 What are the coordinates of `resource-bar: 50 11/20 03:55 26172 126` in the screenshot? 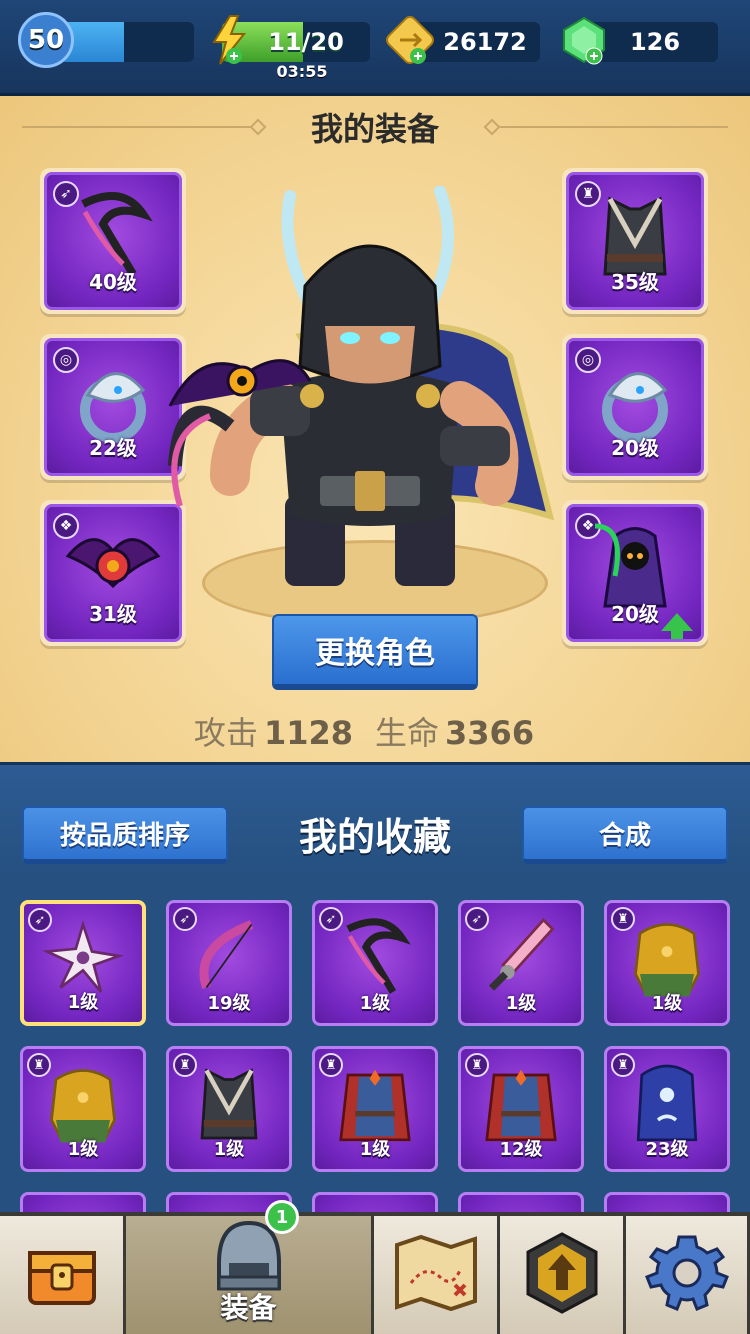 It's located at (375, 48).